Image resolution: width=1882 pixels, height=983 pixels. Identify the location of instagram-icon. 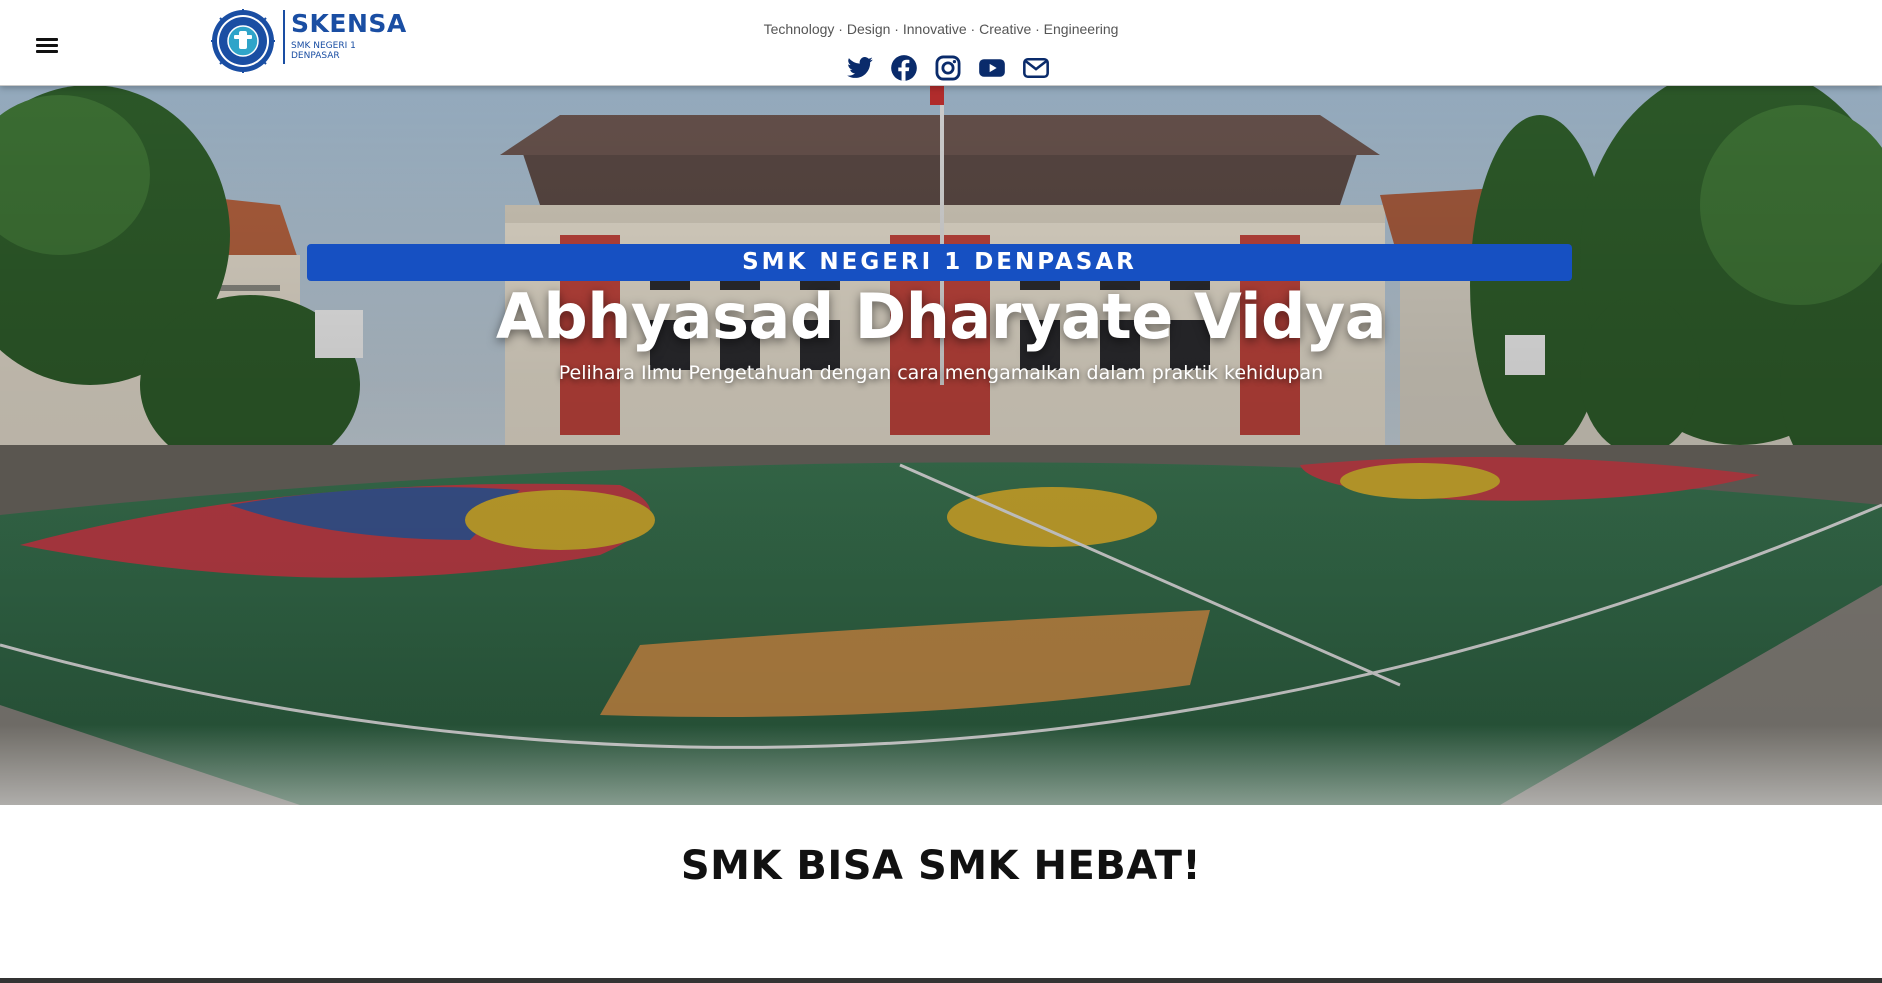
(948, 68).